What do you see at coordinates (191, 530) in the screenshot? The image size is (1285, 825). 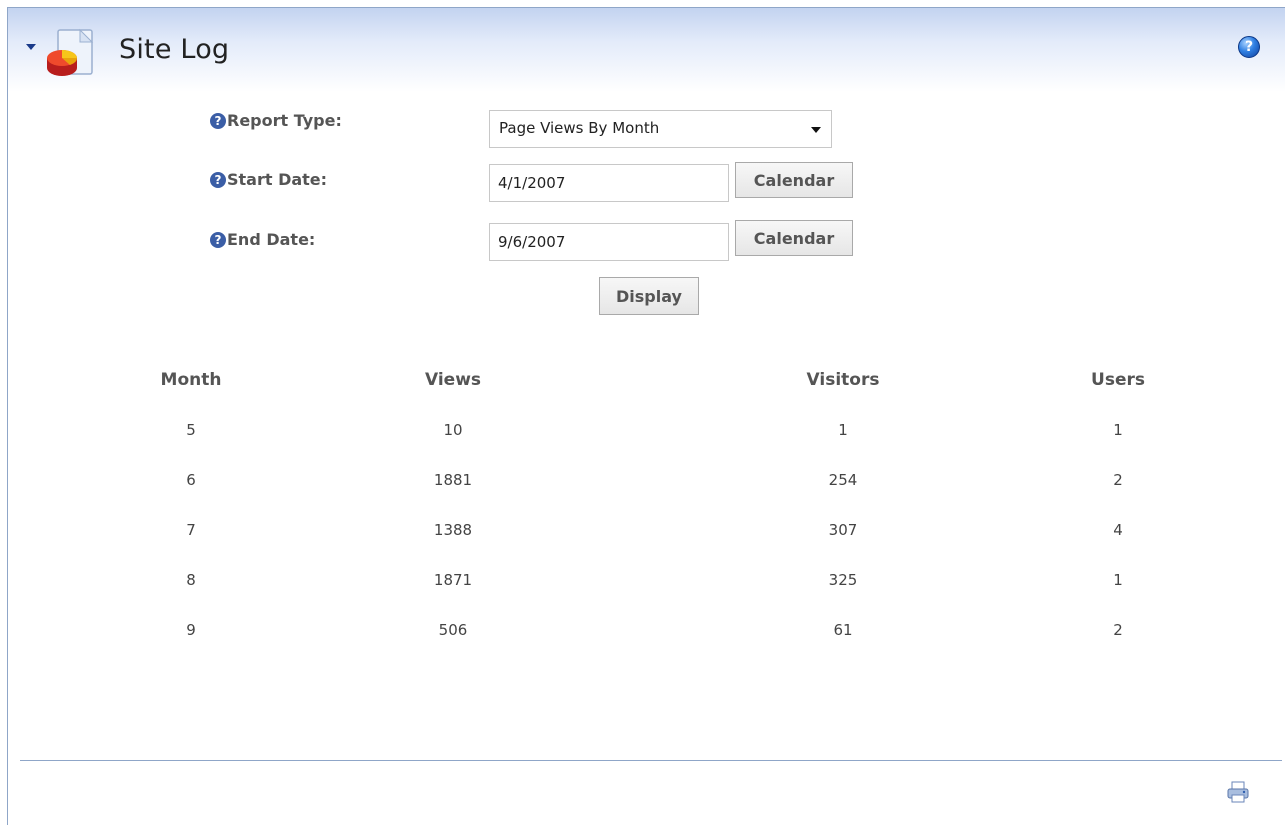 I see `table-cell-month: 7` at bounding box center [191, 530].